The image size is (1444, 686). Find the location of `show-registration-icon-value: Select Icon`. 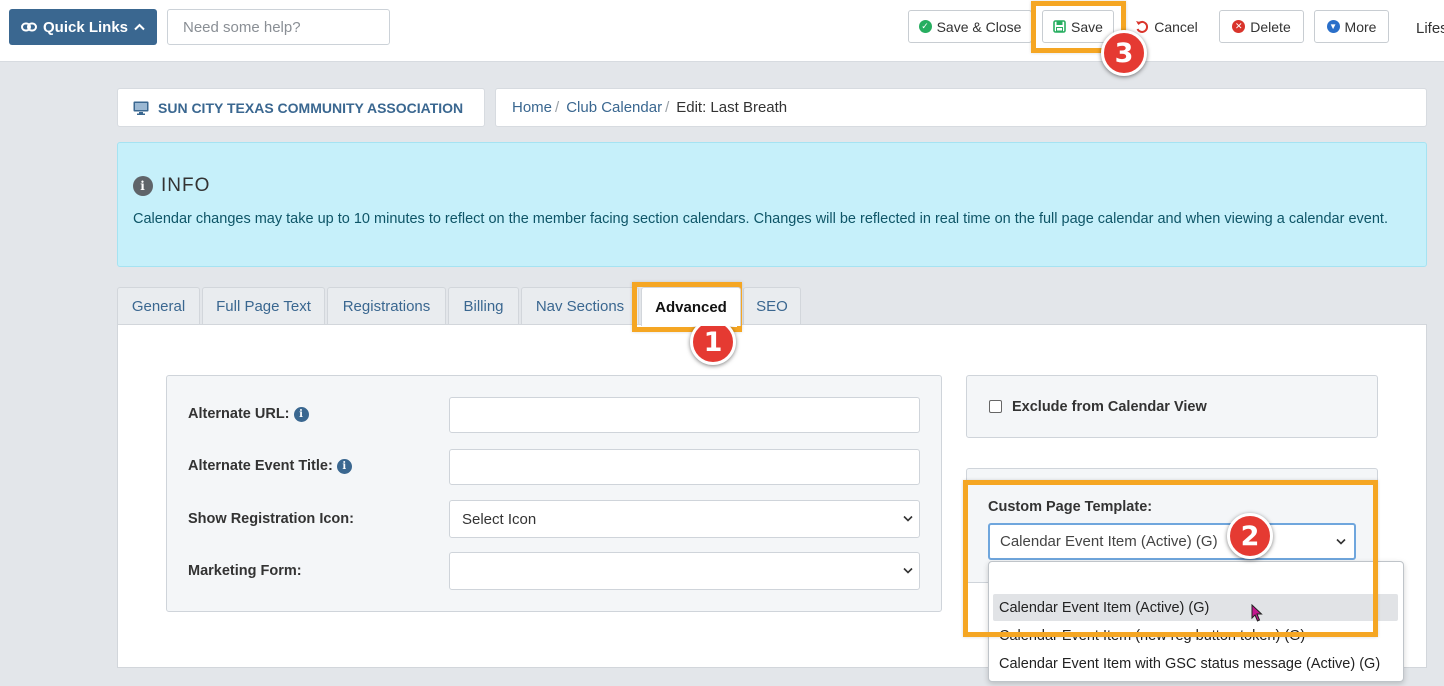

show-registration-icon-value: Select Icon is located at coordinates (499, 519).